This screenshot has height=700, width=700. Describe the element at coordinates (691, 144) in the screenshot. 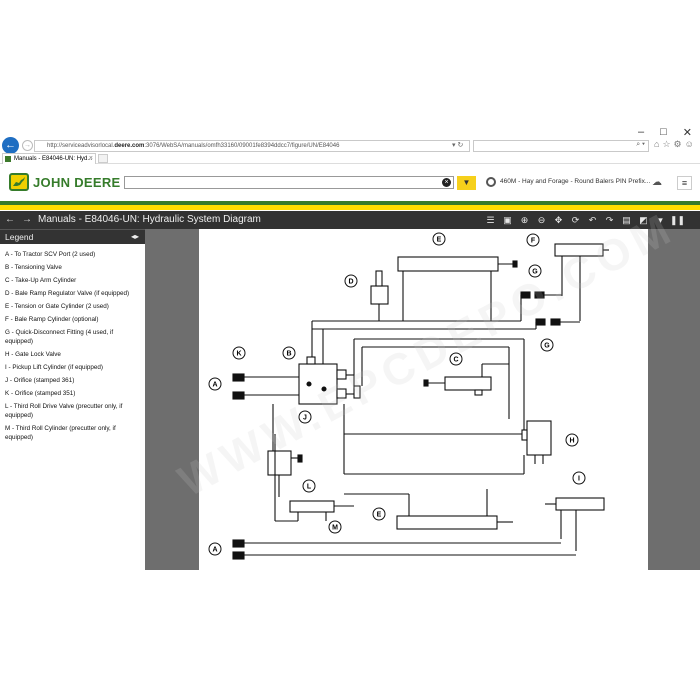

I see `smiley-icon: ☺` at that location.